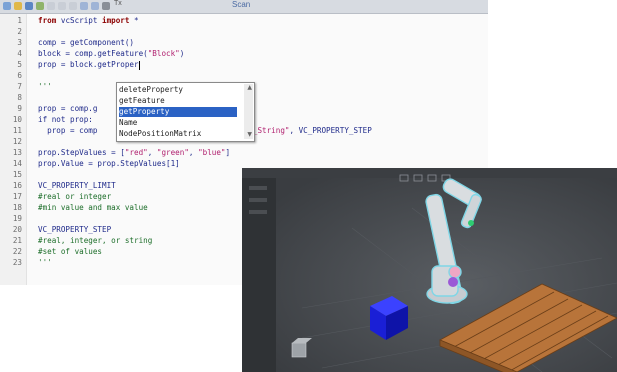 The width and height of the screenshot is (617, 372). I want to click on save-icon, so click(29, 6).